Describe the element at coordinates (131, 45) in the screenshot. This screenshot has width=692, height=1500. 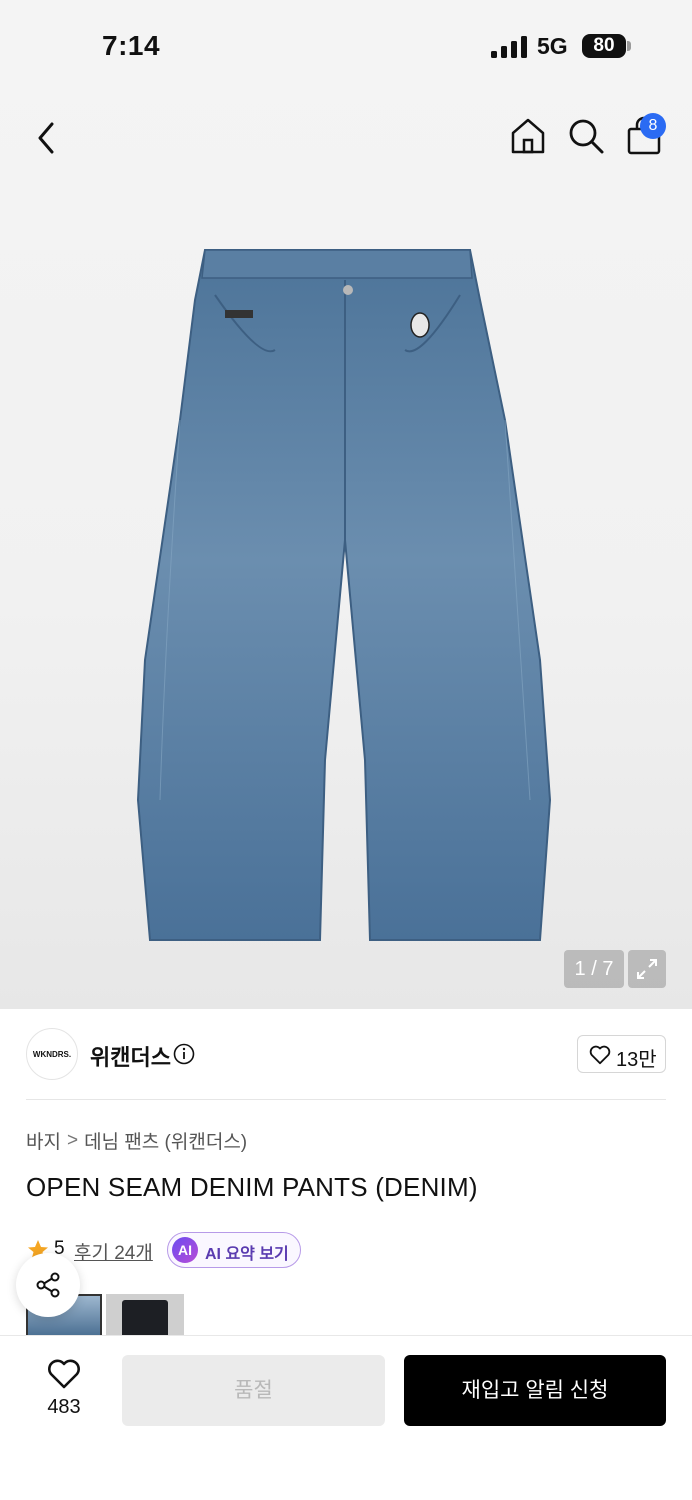
I see `status-time: 7:14` at that location.